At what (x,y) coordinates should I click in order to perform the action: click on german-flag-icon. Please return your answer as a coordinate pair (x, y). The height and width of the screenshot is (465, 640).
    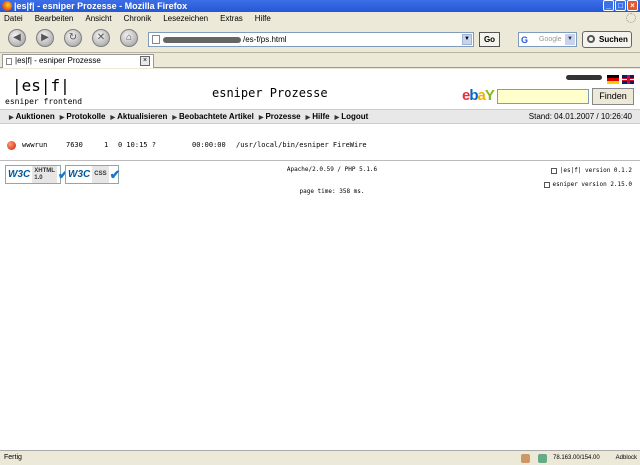
    Looking at the image, I should click on (613, 79).